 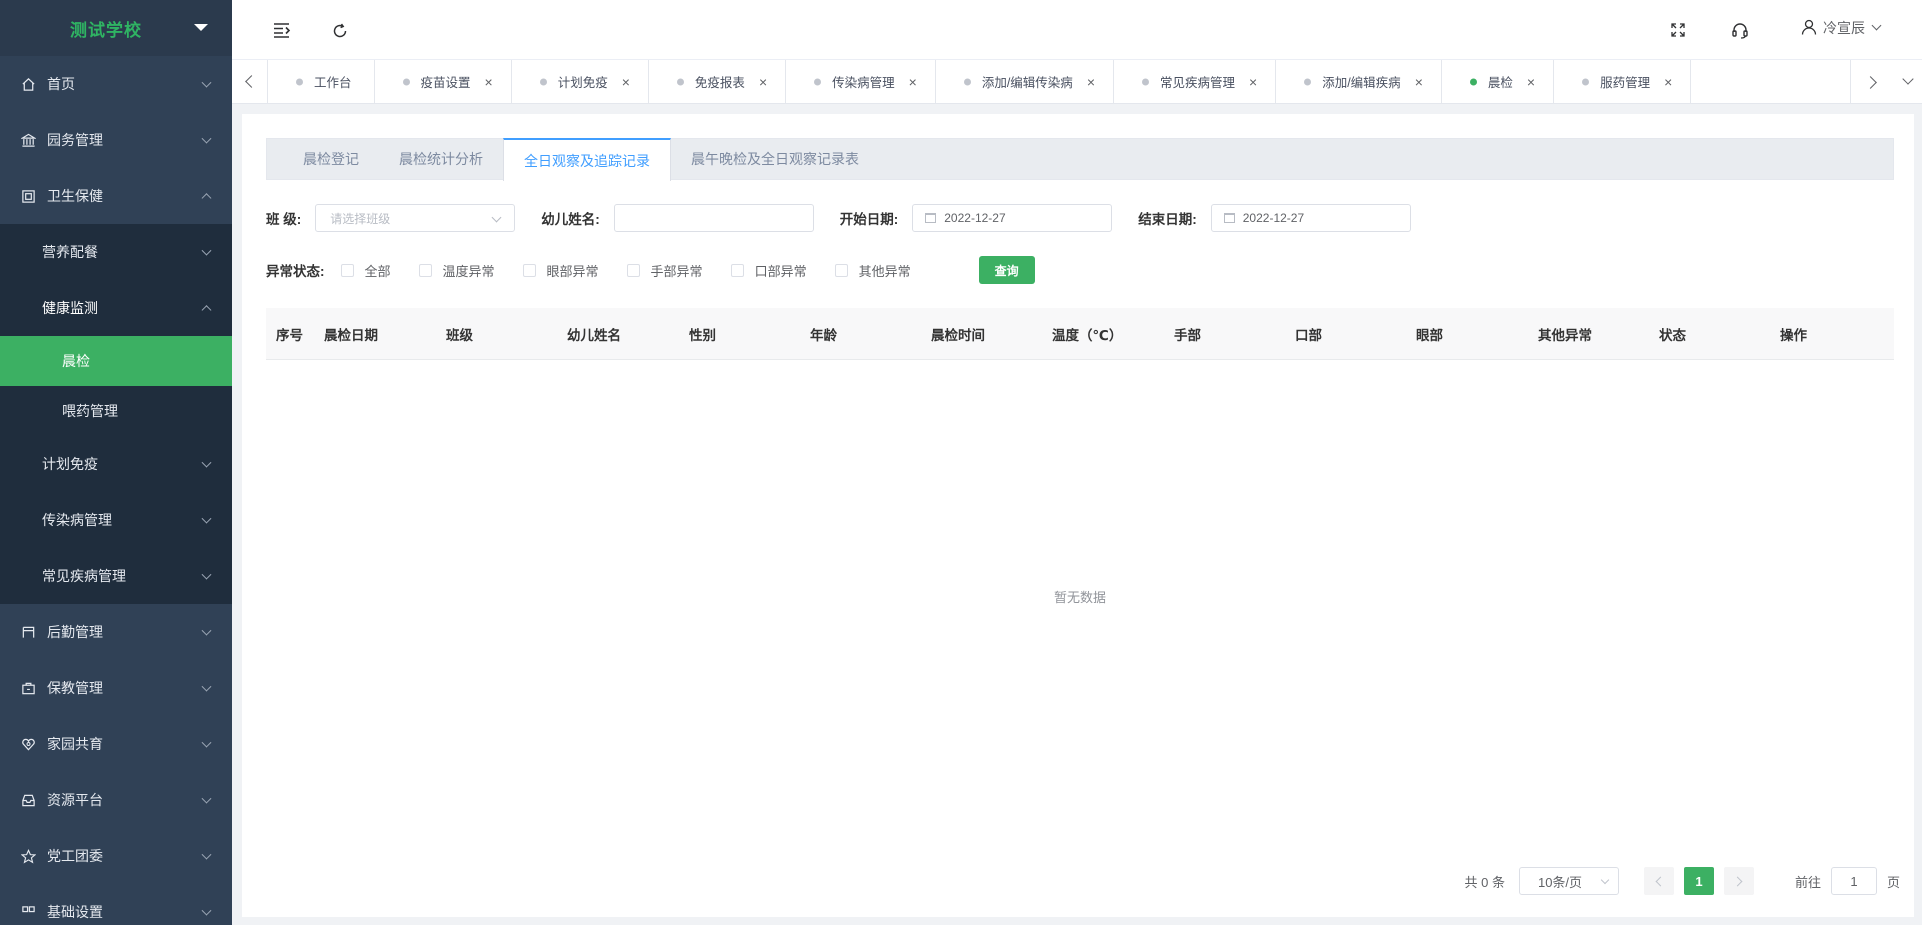 I want to click on sidebar-item-label: 卫生保健, so click(x=75, y=196).